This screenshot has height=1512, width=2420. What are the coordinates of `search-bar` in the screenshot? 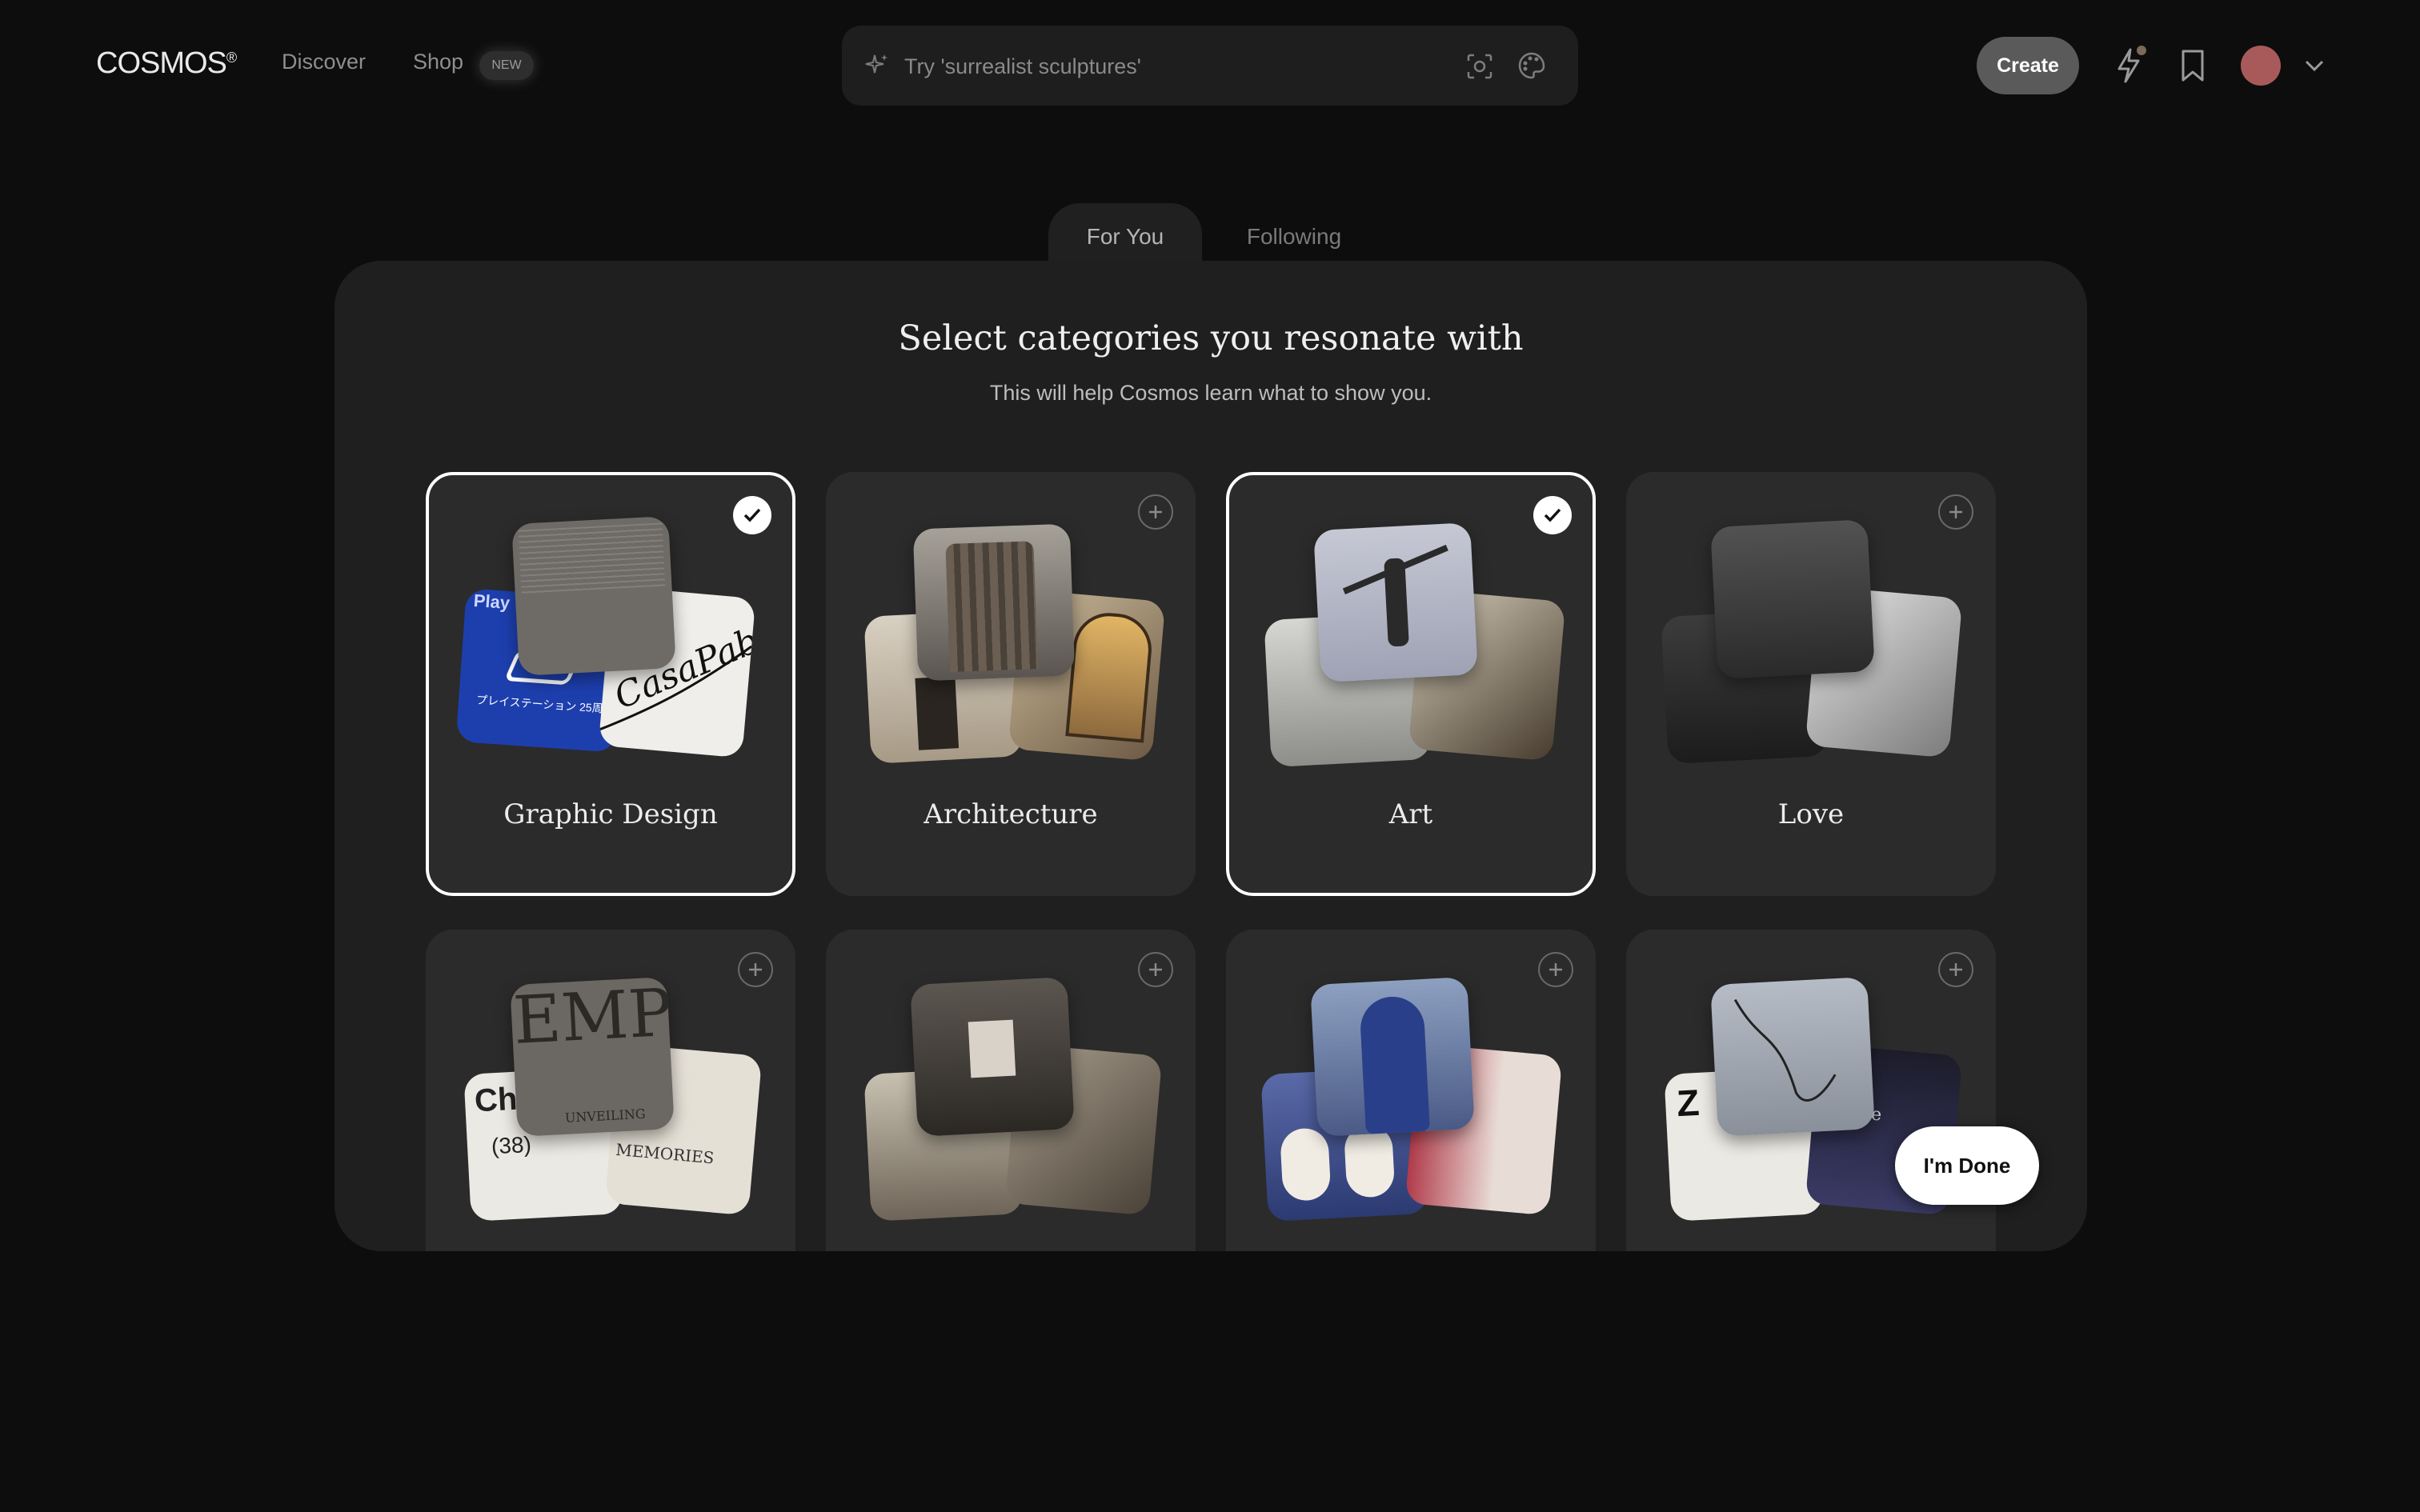 It's located at (1210, 66).